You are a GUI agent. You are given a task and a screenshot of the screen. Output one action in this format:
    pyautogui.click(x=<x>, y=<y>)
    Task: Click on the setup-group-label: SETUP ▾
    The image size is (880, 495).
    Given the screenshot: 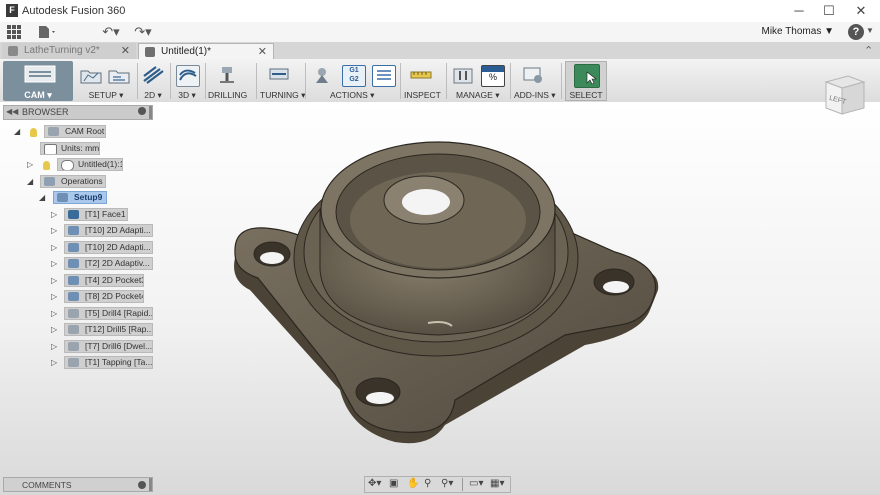 What is the action you would take?
    pyautogui.click(x=106, y=95)
    